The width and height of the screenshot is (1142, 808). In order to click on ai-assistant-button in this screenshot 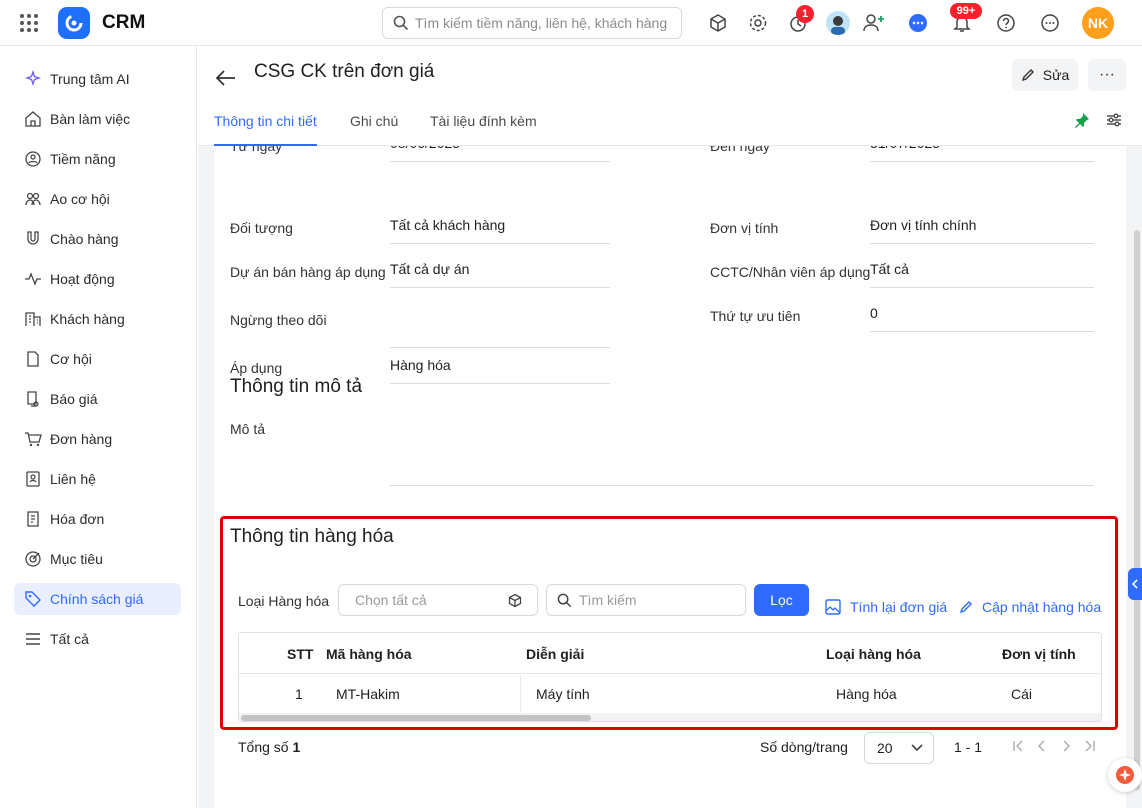, I will do `click(1125, 775)`.